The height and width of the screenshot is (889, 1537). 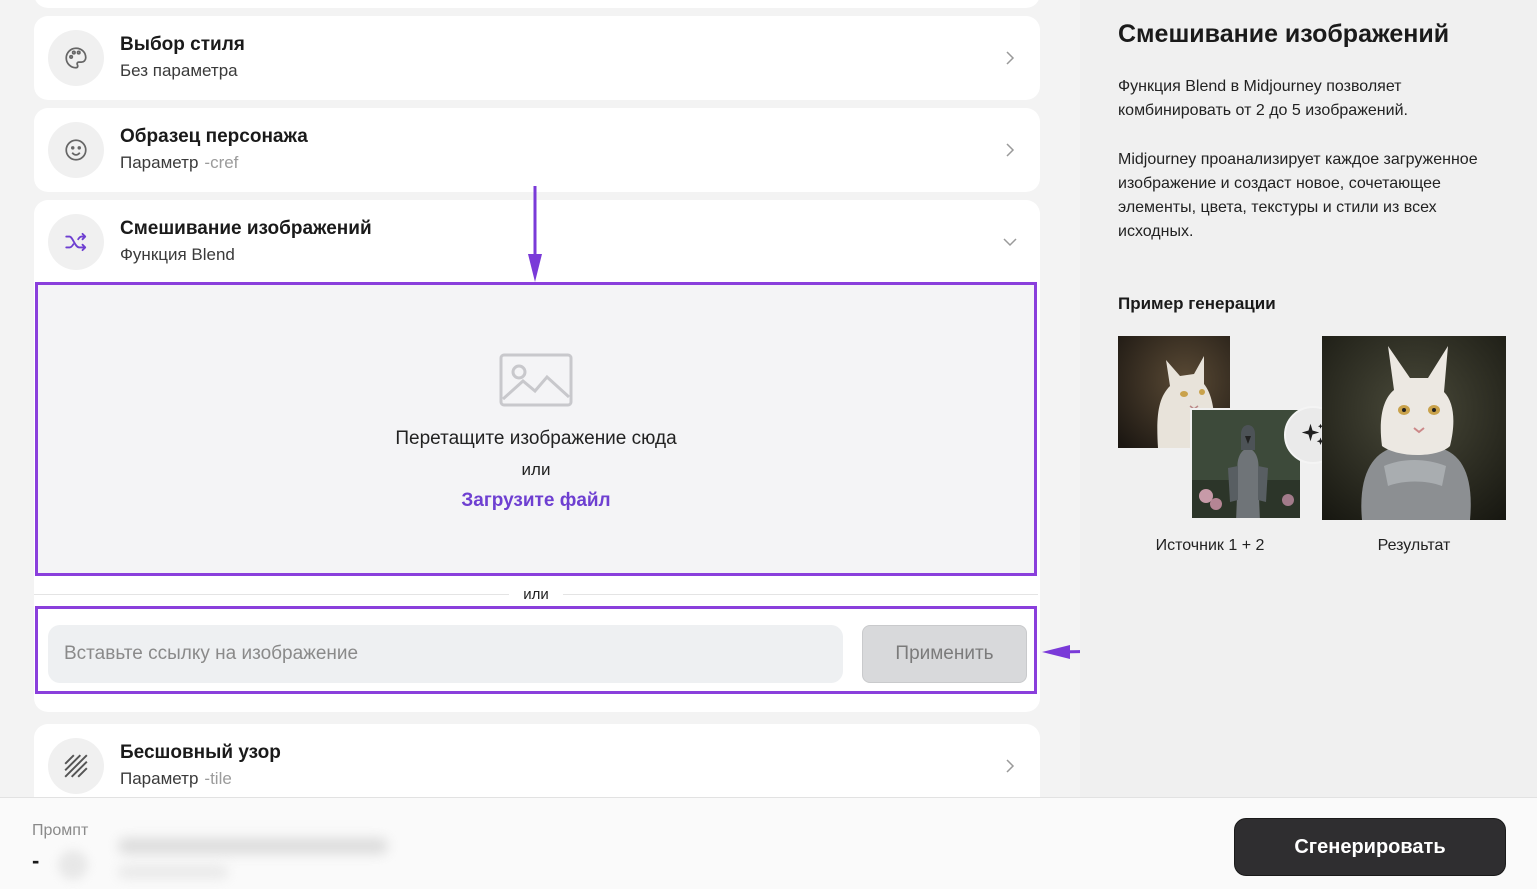 I want to click on blurred-avatar, so click(x=73, y=865).